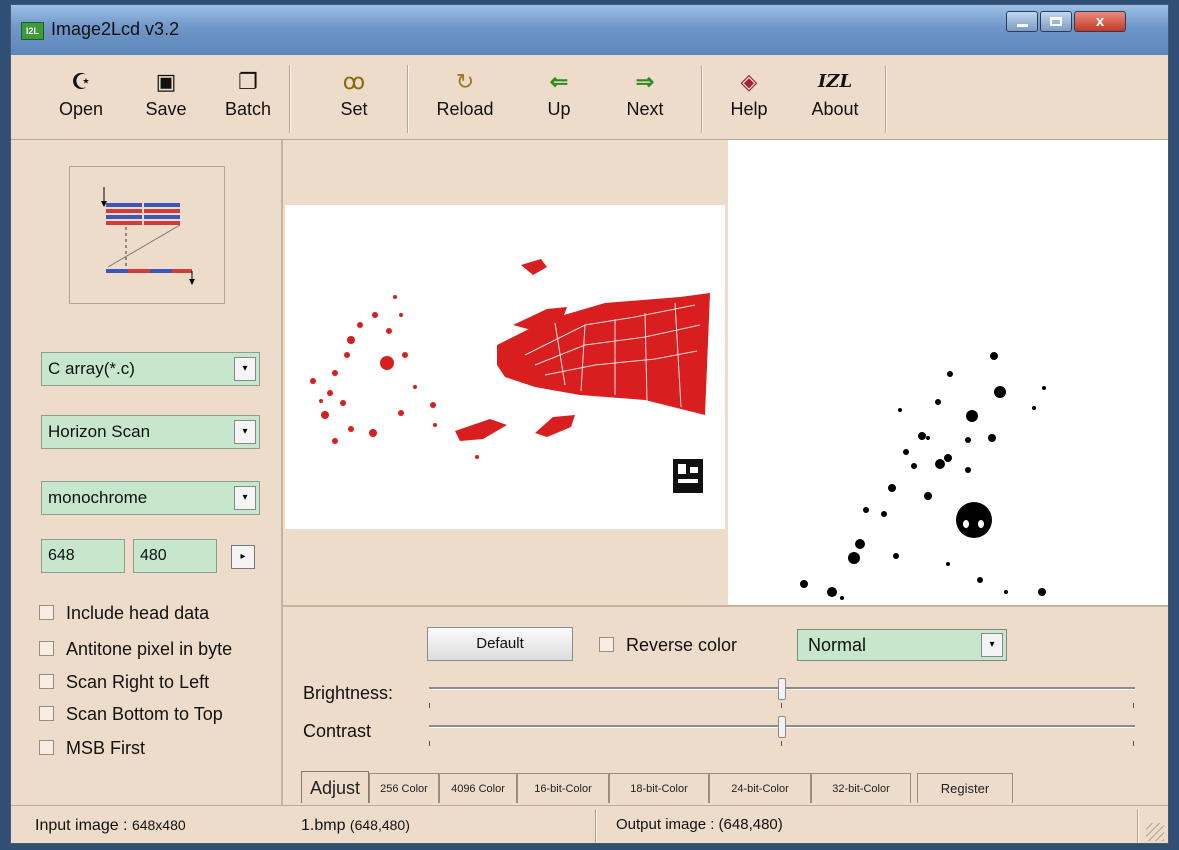 Image resolution: width=1179 pixels, height=850 pixels. What do you see at coordinates (965, 788) in the screenshot?
I see `tab-register: Register` at bounding box center [965, 788].